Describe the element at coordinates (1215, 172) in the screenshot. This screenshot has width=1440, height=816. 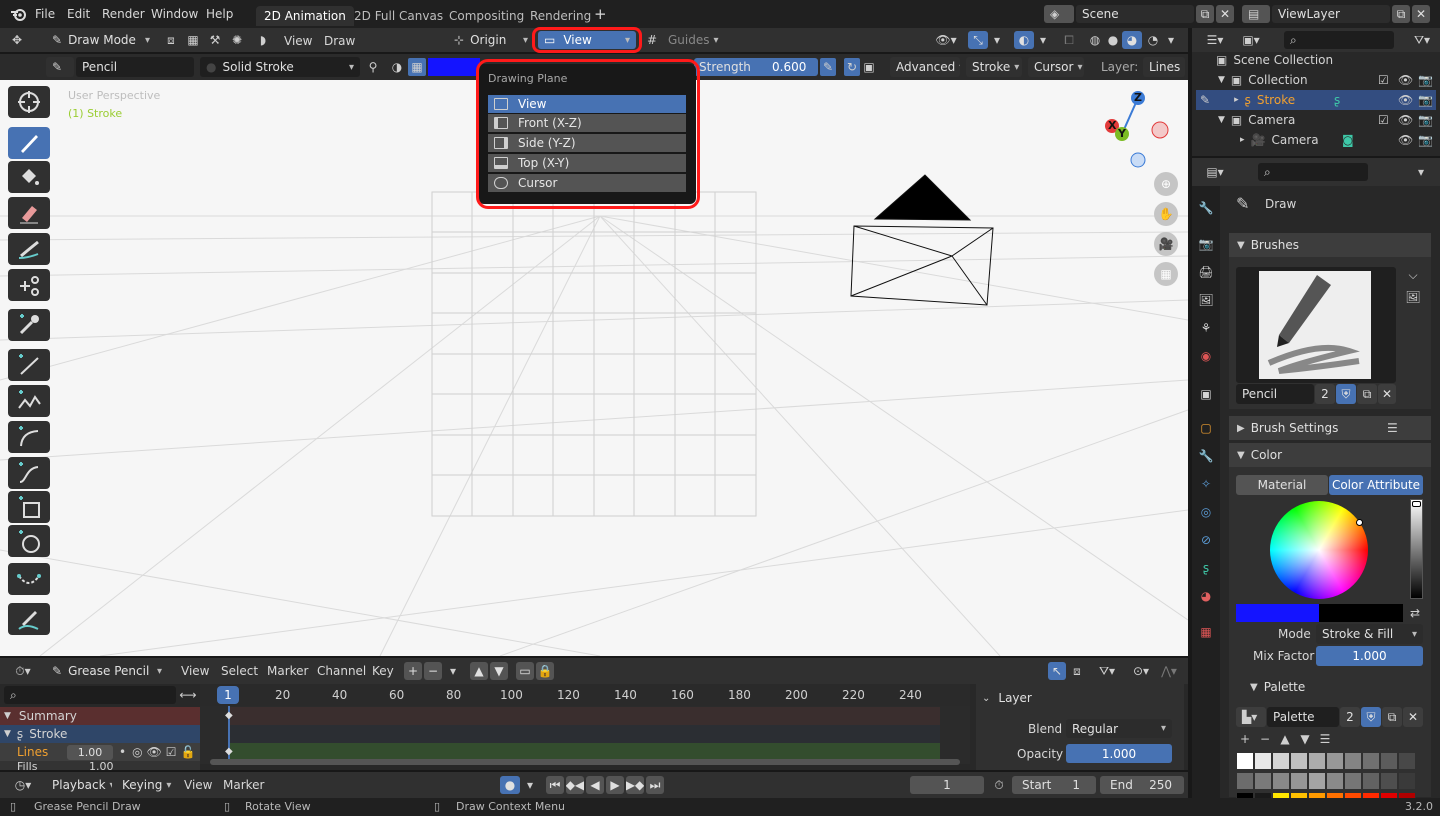
I see `properties-editor-icon: ▤▾` at that location.